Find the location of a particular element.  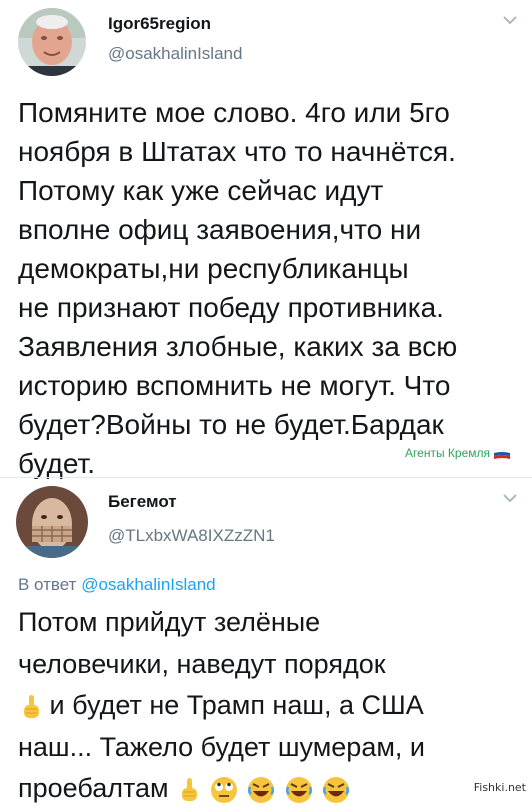

author-name: Бегемот is located at coordinates (142, 502).